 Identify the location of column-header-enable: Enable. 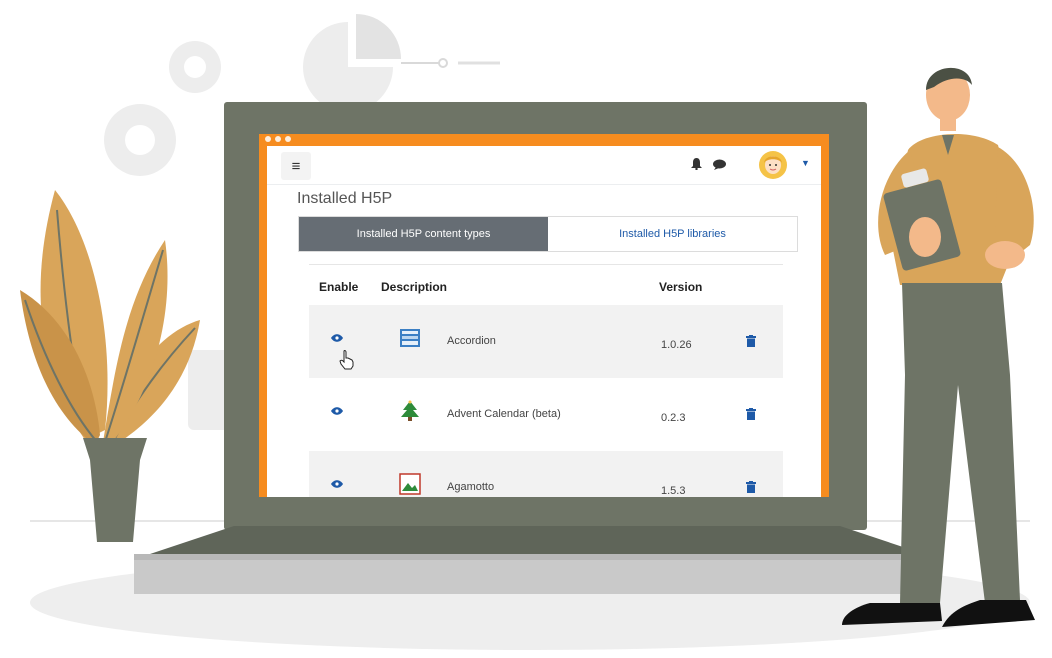
(339, 287).